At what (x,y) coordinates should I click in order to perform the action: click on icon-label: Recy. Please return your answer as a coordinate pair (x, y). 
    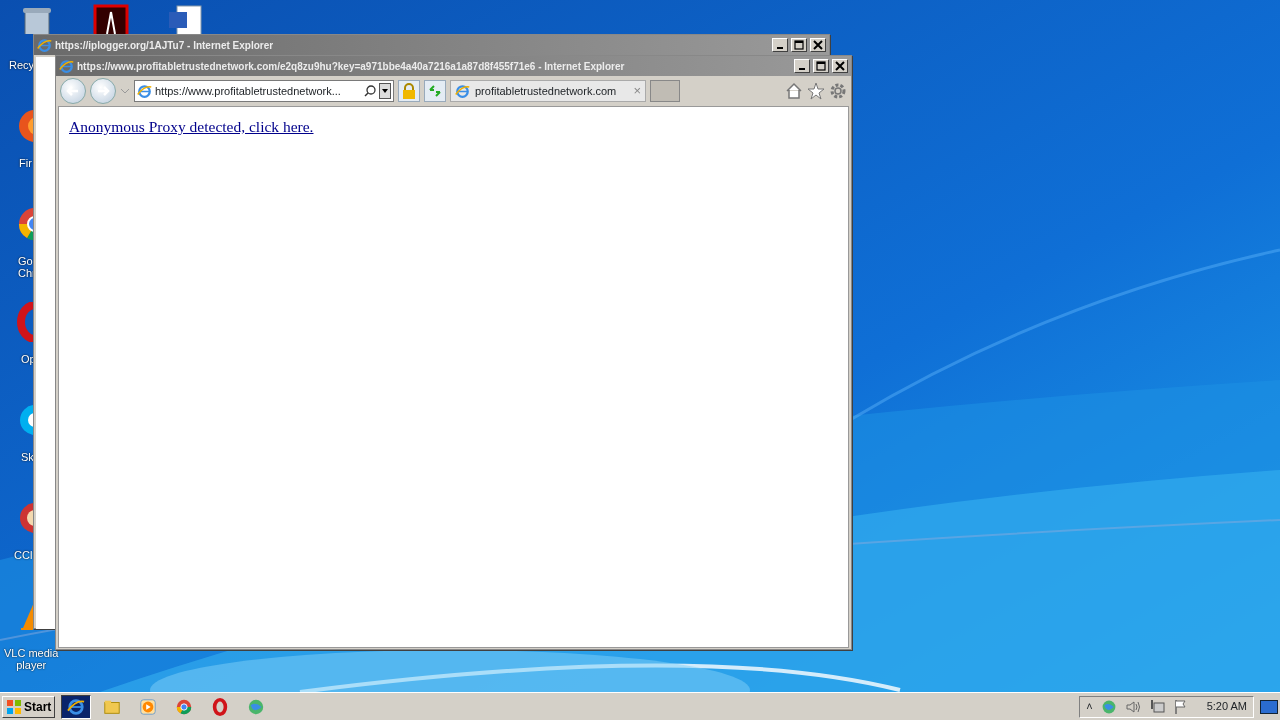
    Looking at the image, I should click on (22, 65).